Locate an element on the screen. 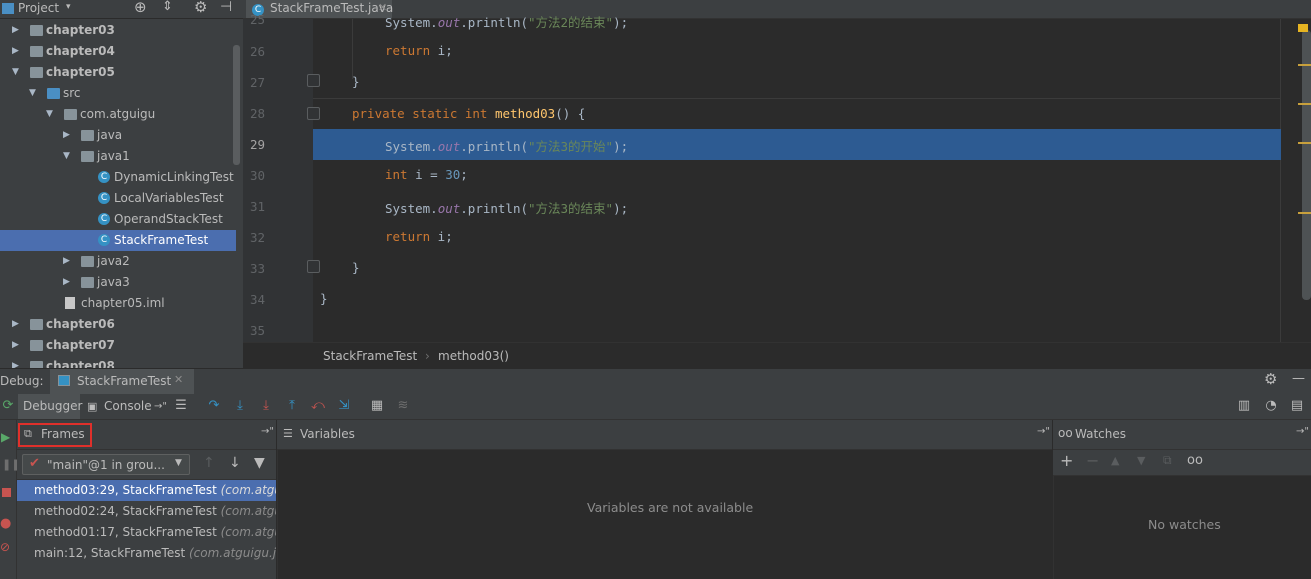 Image resolution: width=1311 pixels, height=579 pixels. tree-item: C OperandStackTest is located at coordinates (118, 219).